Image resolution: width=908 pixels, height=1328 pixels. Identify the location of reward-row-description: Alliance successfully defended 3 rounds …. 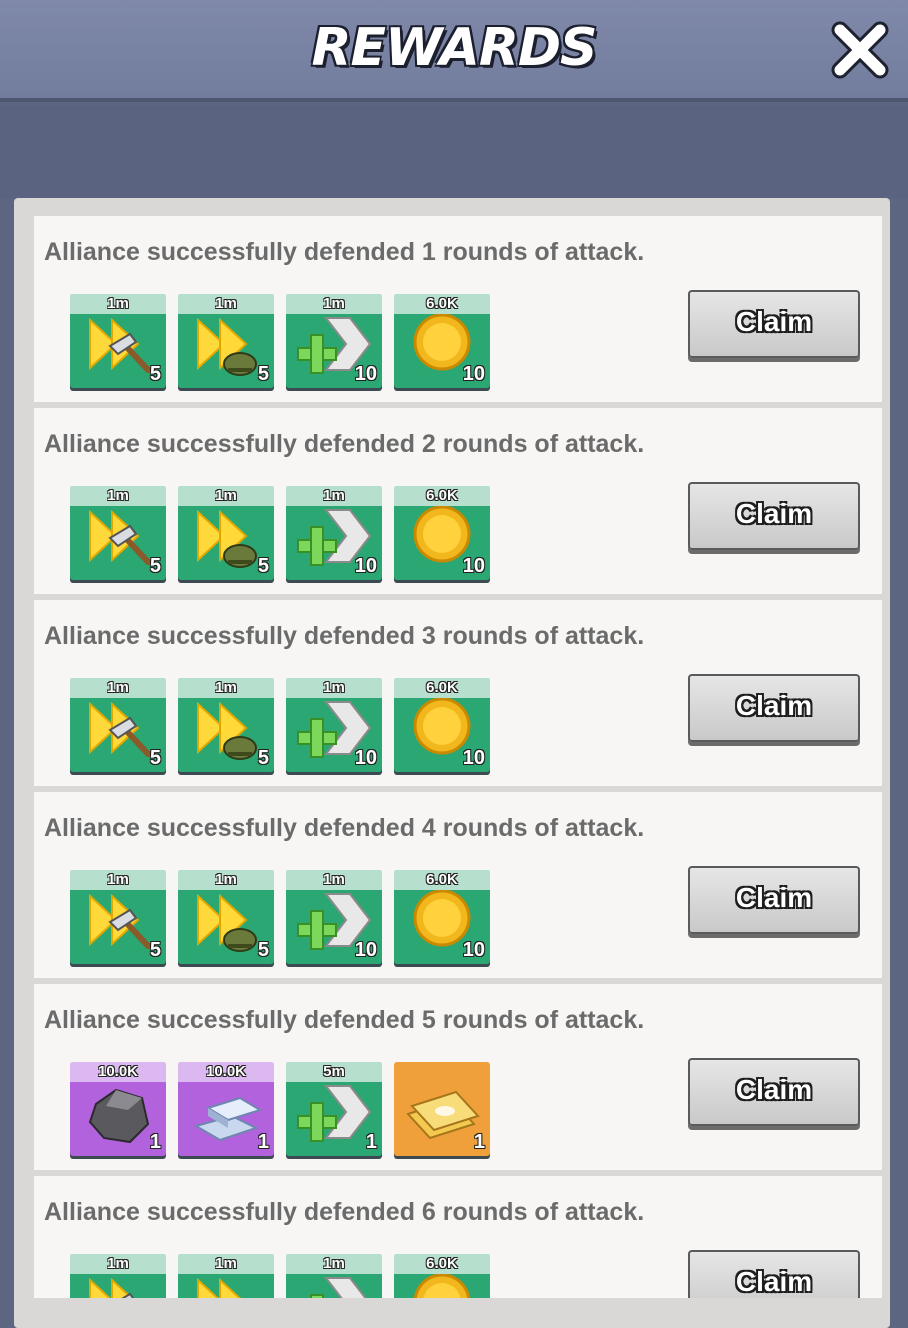
(344, 636).